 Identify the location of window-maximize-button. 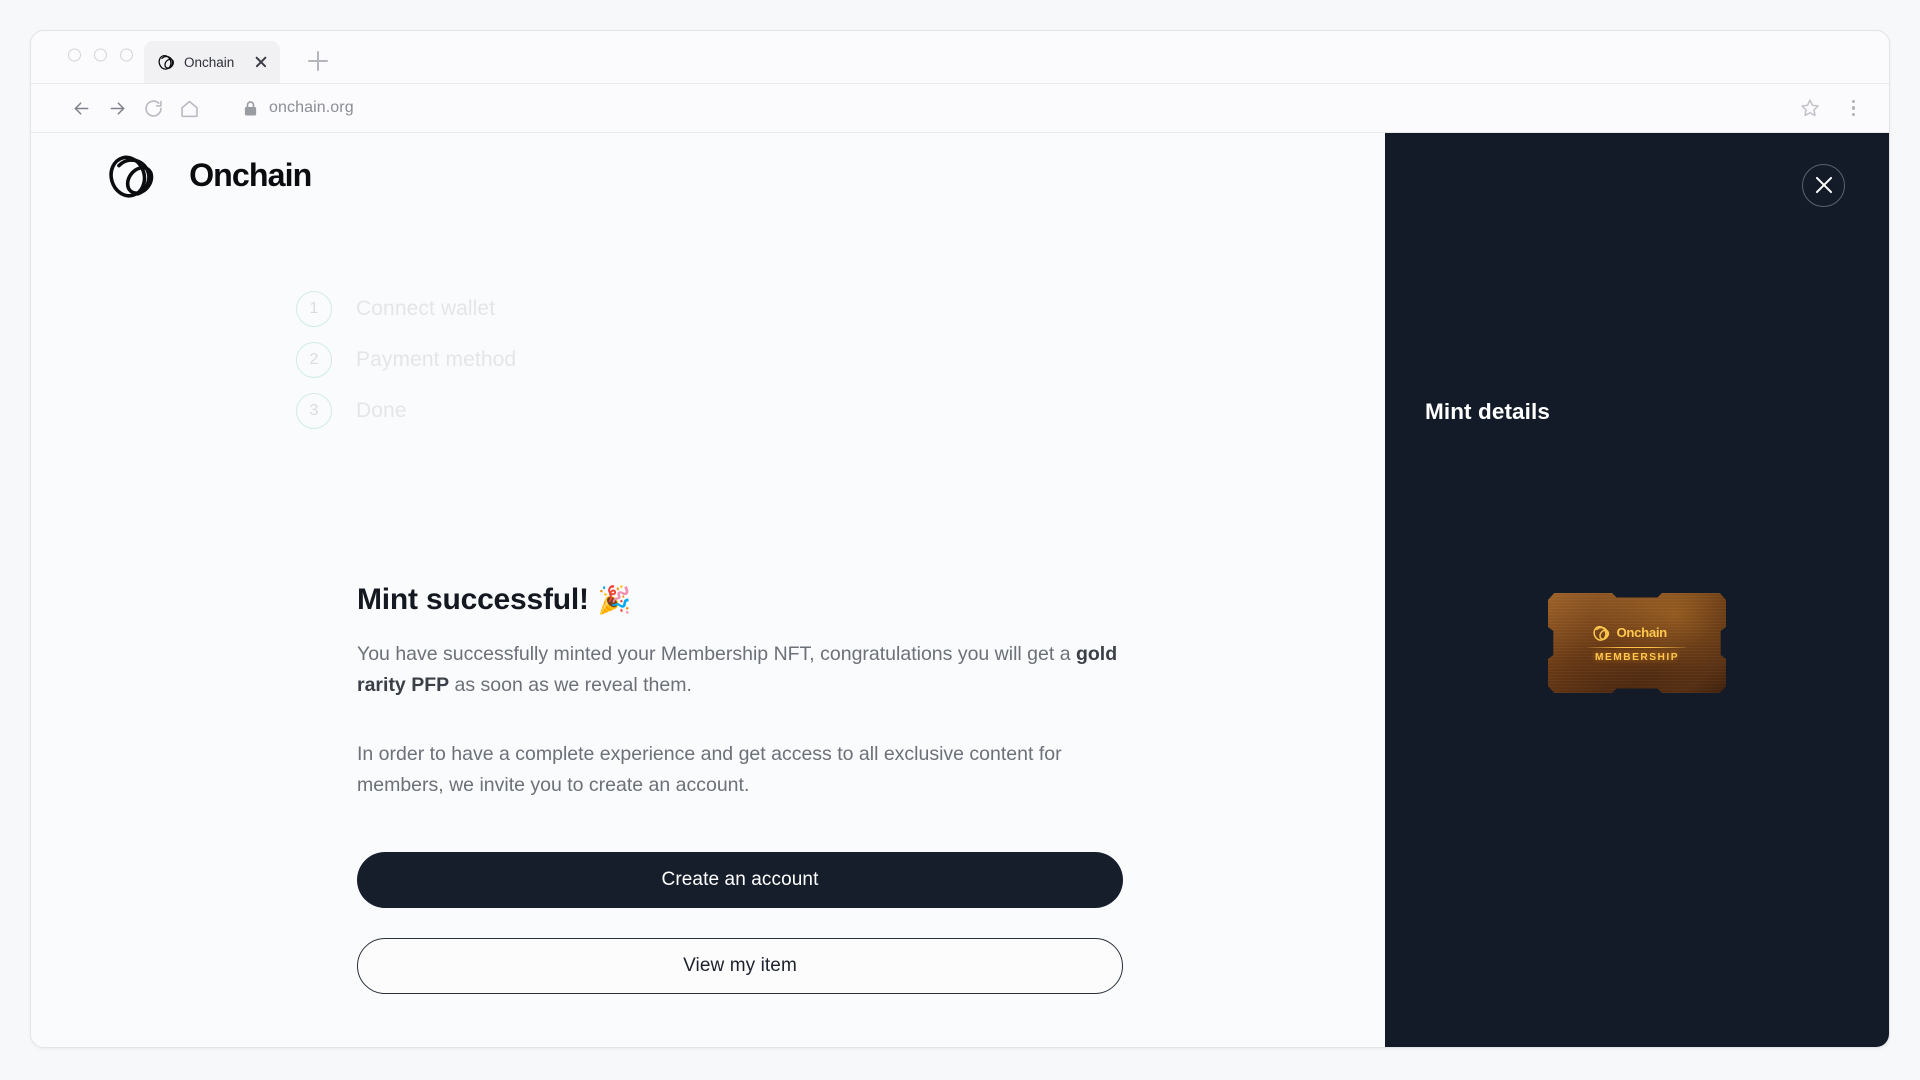
(126, 55).